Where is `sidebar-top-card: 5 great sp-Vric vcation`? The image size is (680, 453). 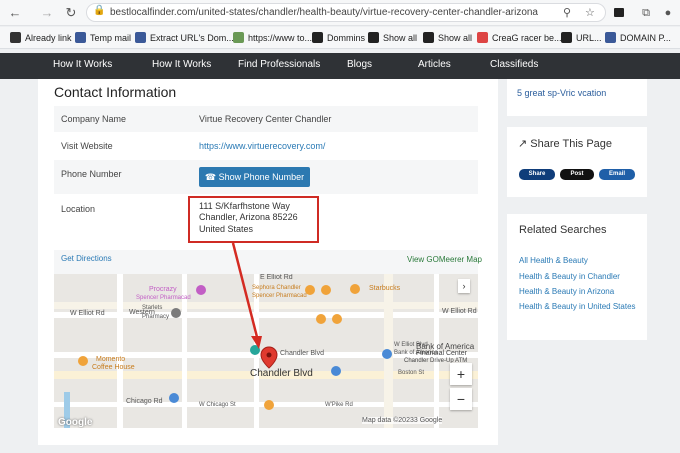
sidebar-top-card: 5 great sp-Vric vcation is located at coordinates (577, 97).